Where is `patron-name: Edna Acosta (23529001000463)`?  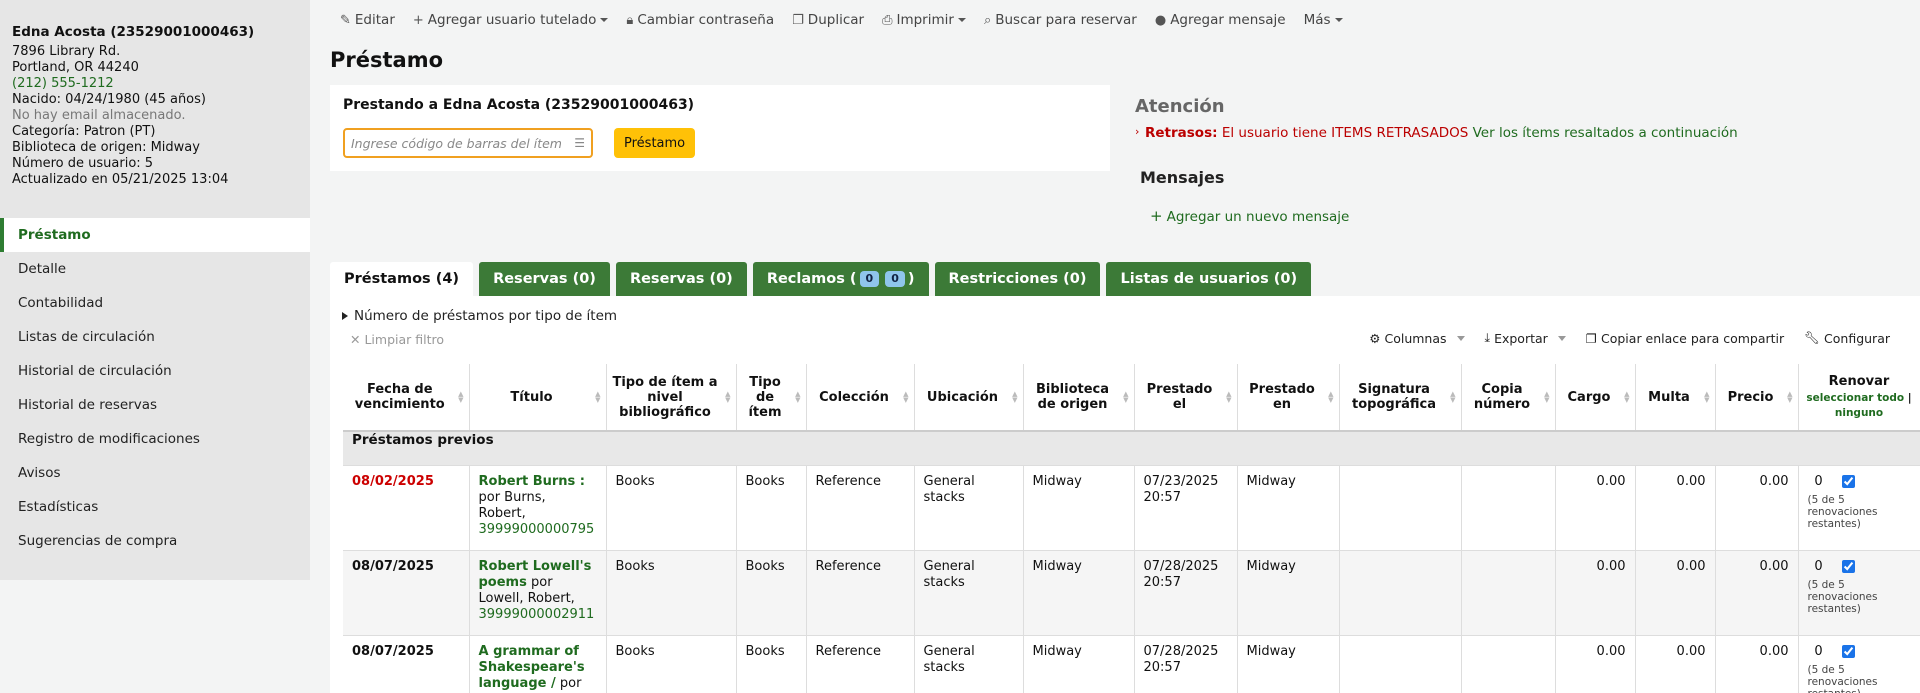 patron-name: Edna Acosta (23529001000463) is located at coordinates (133, 32).